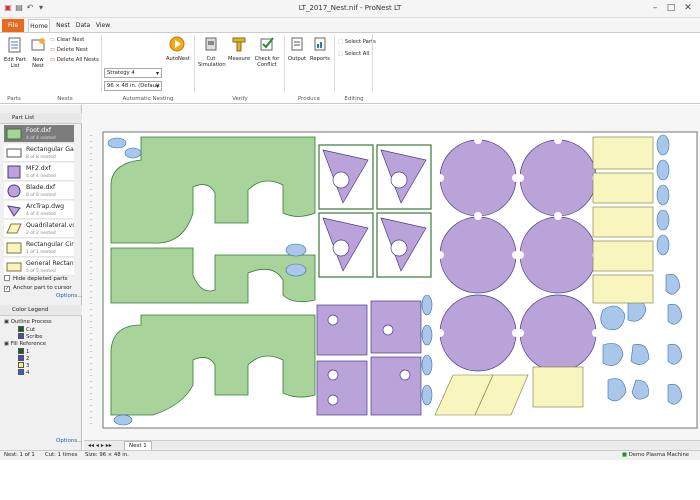 The width and height of the screenshot is (700, 500). Describe the element at coordinates (41, 310) in the screenshot. I see `color-legend-header: Color Legend` at that location.